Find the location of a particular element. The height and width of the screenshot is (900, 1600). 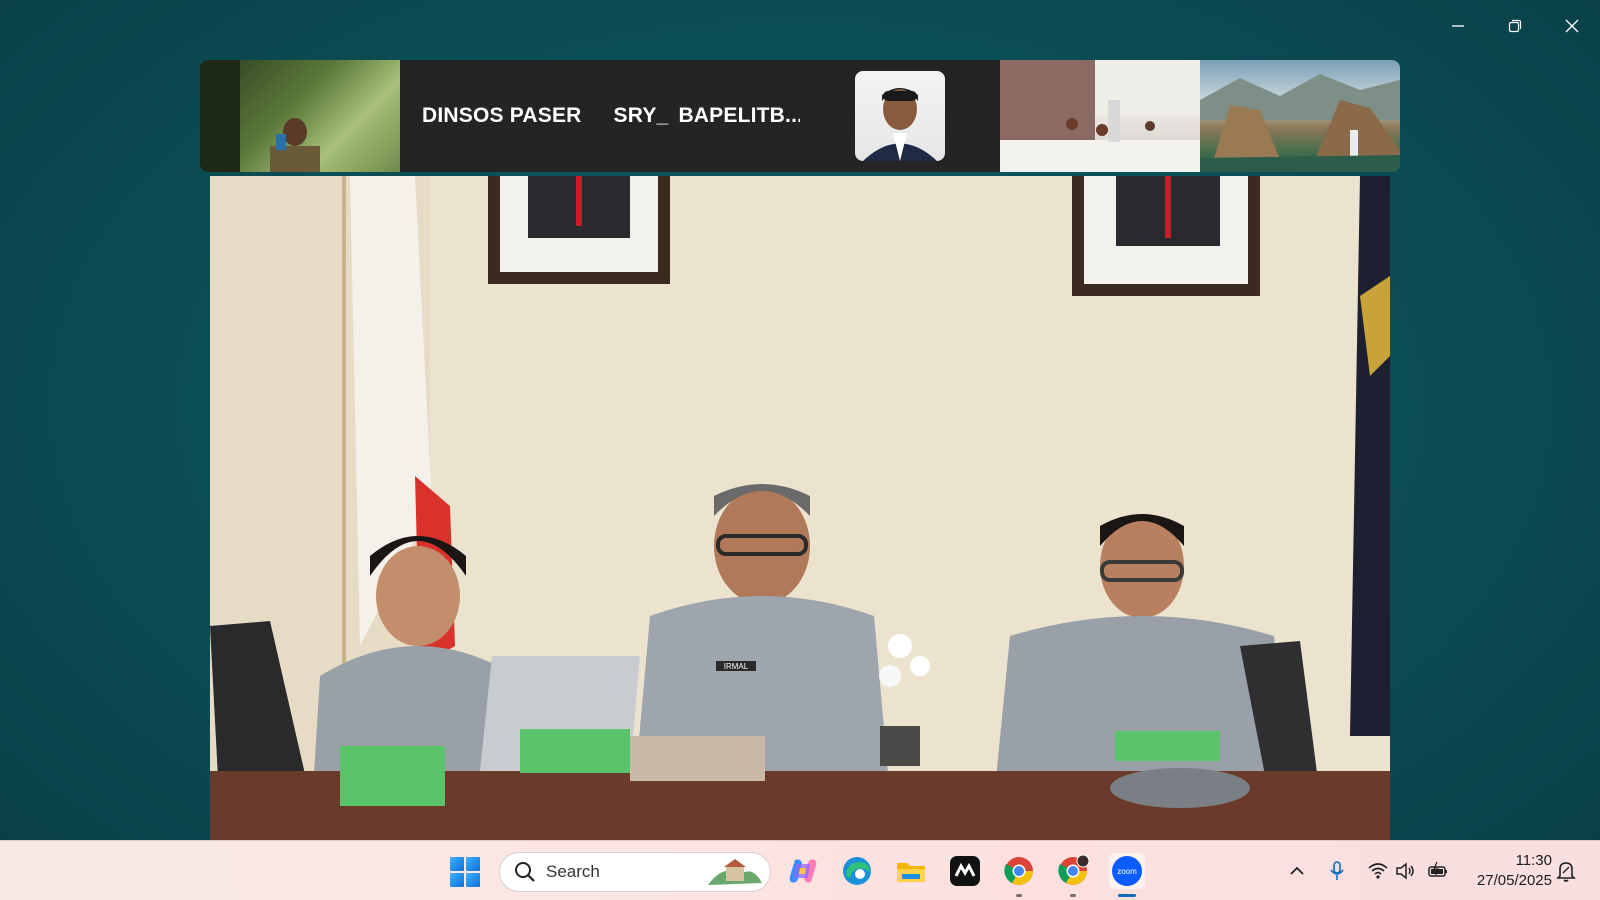

participant-name: DINSOS PASER is located at coordinates (502, 115).